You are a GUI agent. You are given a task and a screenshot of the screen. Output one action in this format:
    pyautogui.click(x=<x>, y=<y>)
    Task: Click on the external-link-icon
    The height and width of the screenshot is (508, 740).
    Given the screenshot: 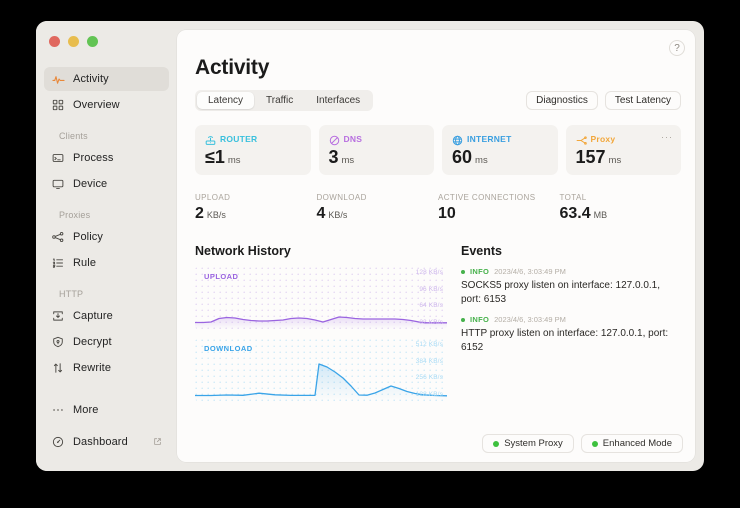 What is the action you would take?
    pyautogui.click(x=157, y=442)
    